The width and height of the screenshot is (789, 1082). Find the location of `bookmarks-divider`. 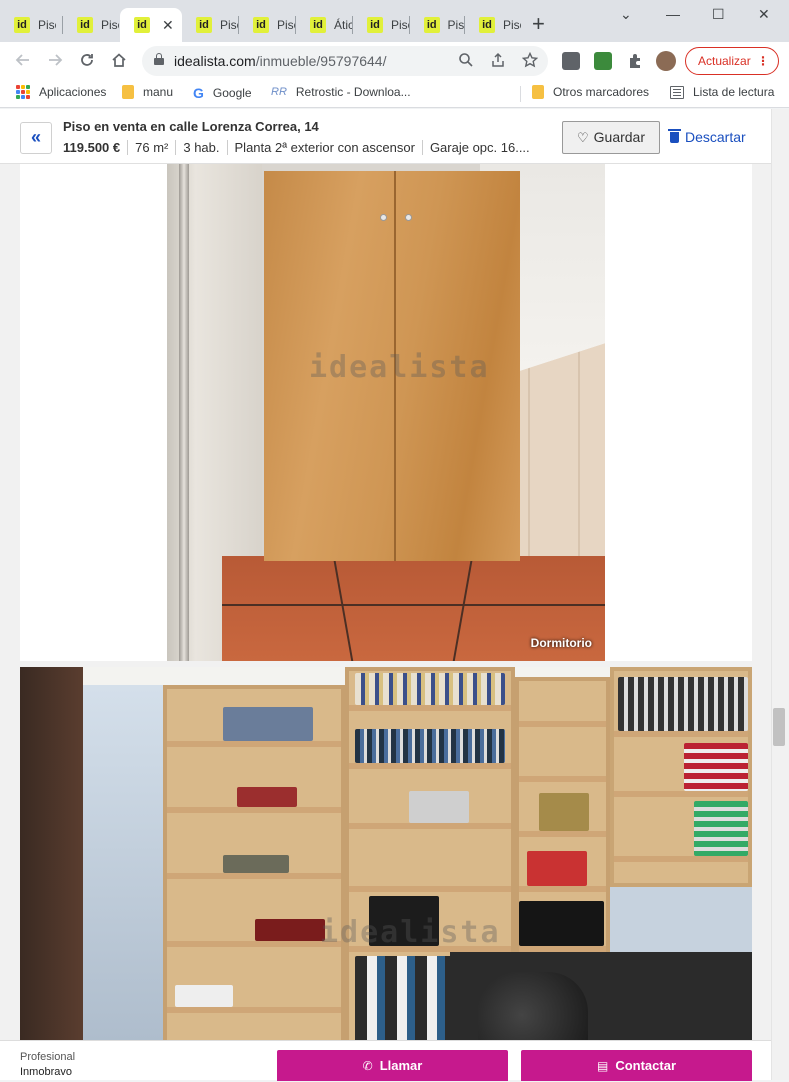

bookmarks-divider is located at coordinates (520, 94).